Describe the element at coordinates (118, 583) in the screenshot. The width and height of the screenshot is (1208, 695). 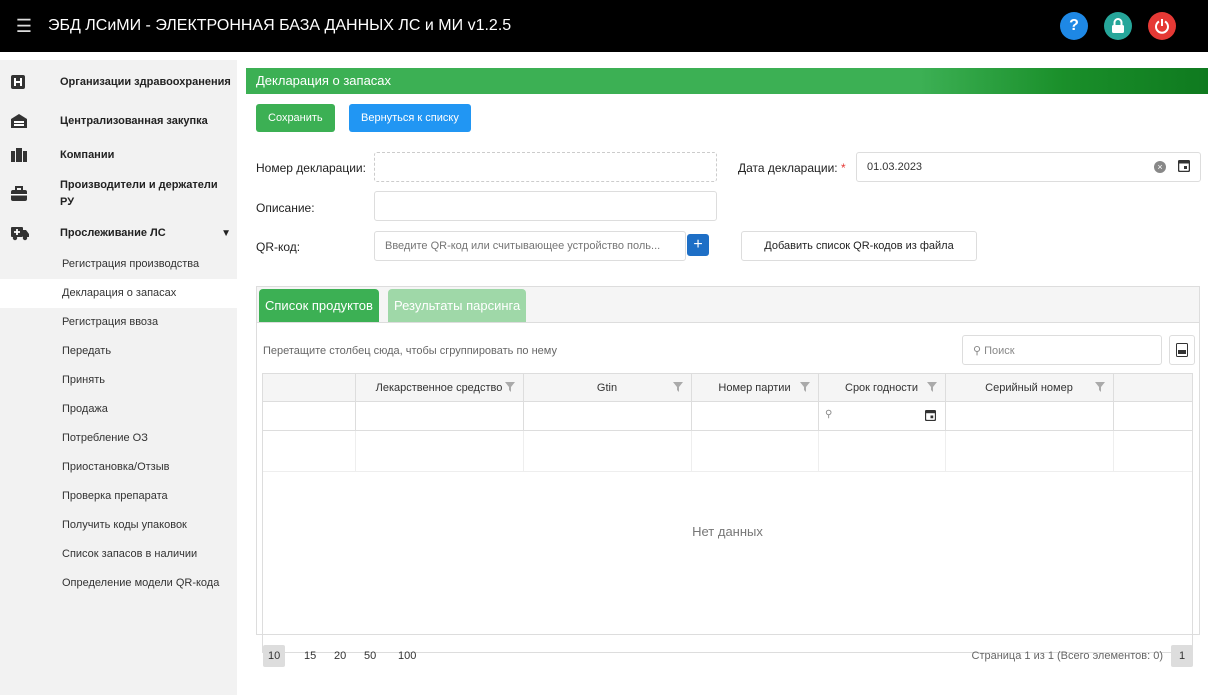
I see `sidebar-sub-qr-model: Определение модели QR-кода` at that location.